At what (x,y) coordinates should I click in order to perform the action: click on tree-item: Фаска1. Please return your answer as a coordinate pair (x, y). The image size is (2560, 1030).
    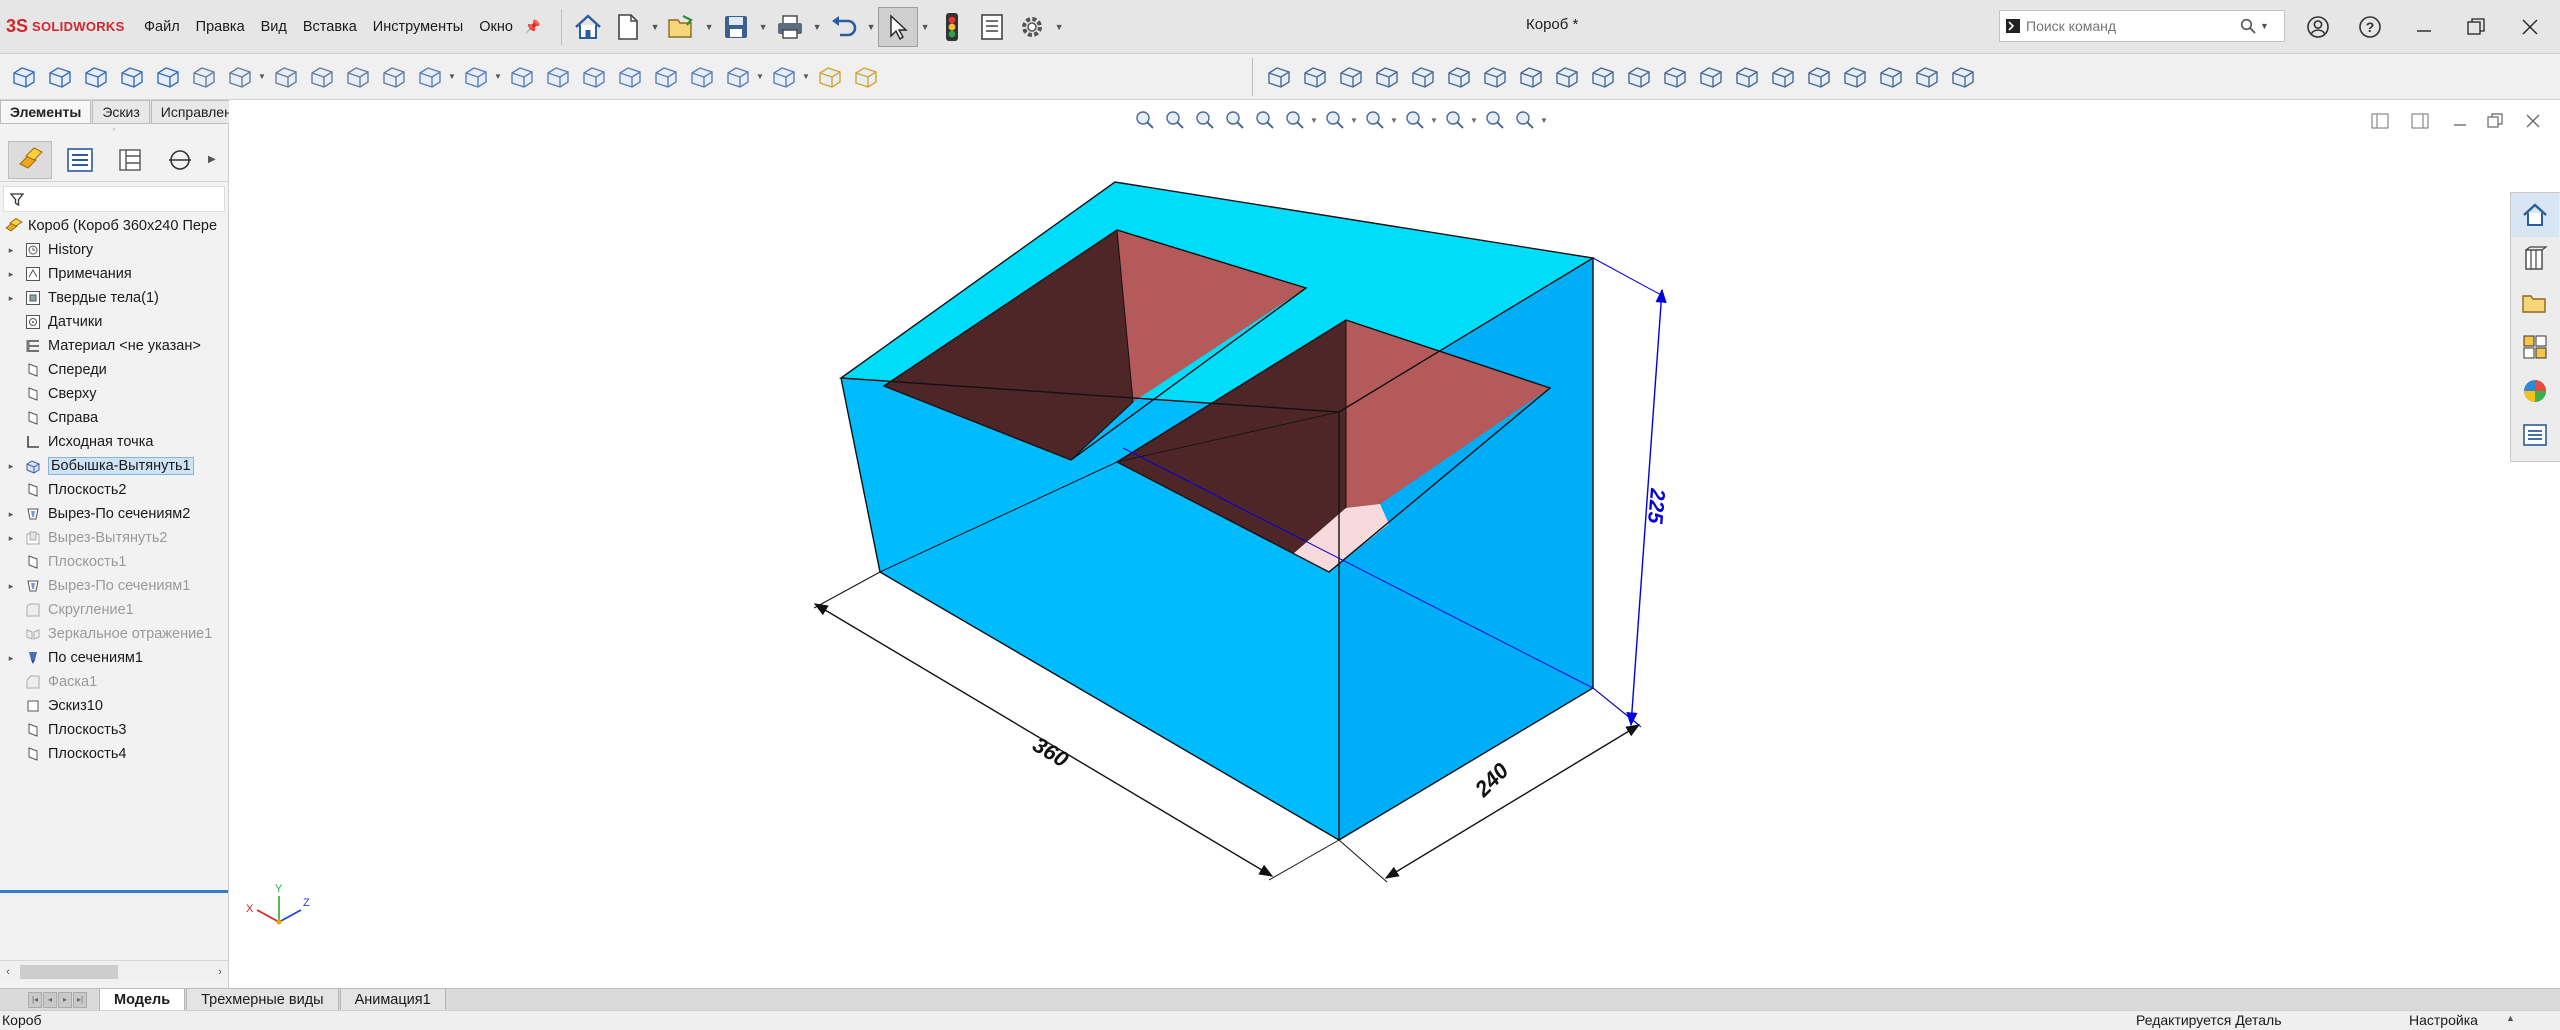
    Looking at the image, I should click on (114, 682).